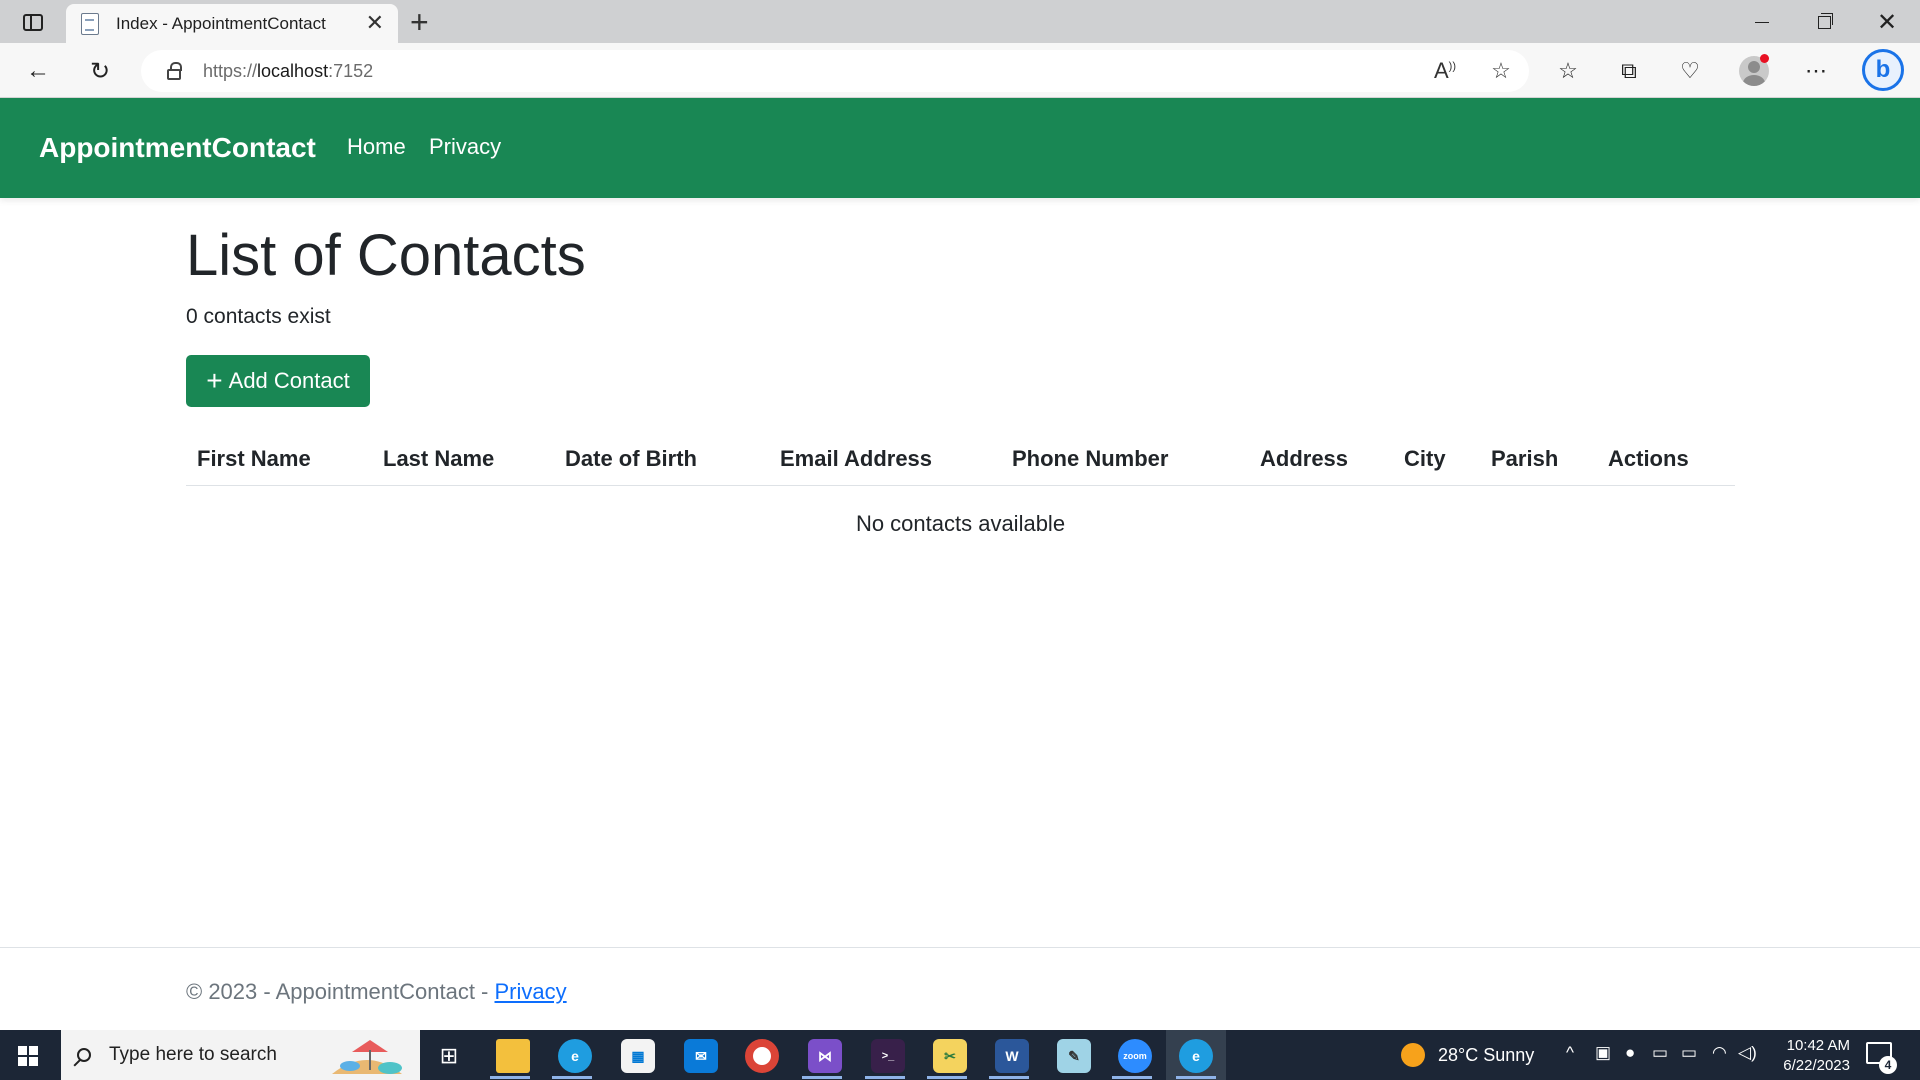 This screenshot has height=1080, width=1920. What do you see at coordinates (638, 1056) in the screenshot?
I see `microsoft-store-icon: ▦` at bounding box center [638, 1056].